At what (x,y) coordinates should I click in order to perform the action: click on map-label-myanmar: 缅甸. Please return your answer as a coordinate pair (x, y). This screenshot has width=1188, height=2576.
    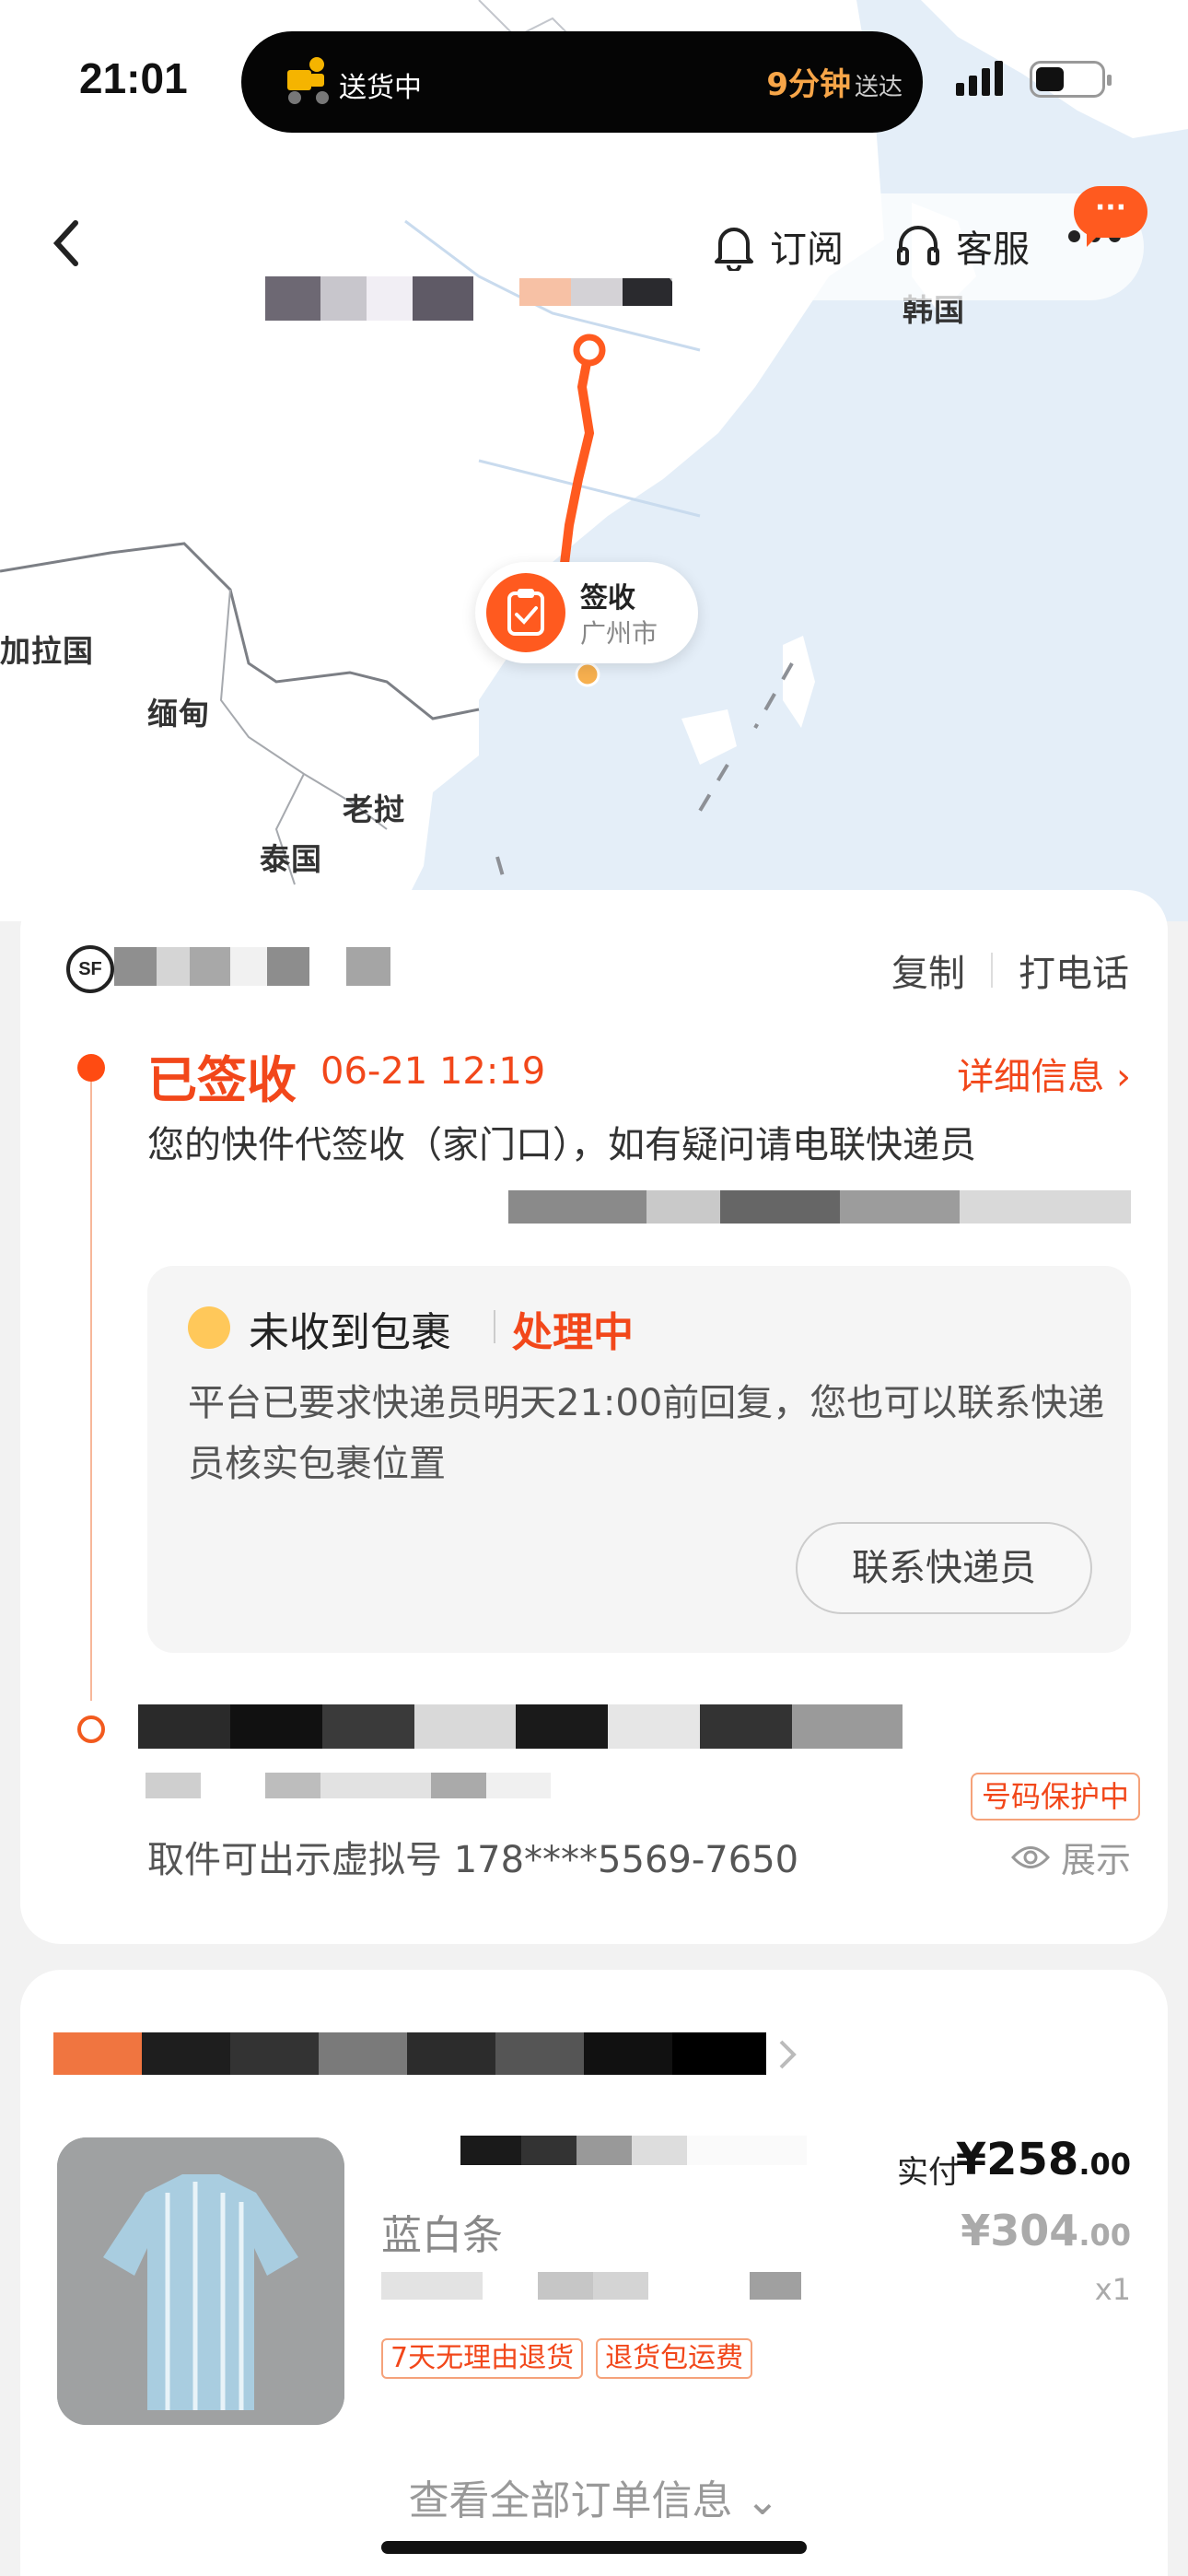
    Looking at the image, I should click on (178, 714).